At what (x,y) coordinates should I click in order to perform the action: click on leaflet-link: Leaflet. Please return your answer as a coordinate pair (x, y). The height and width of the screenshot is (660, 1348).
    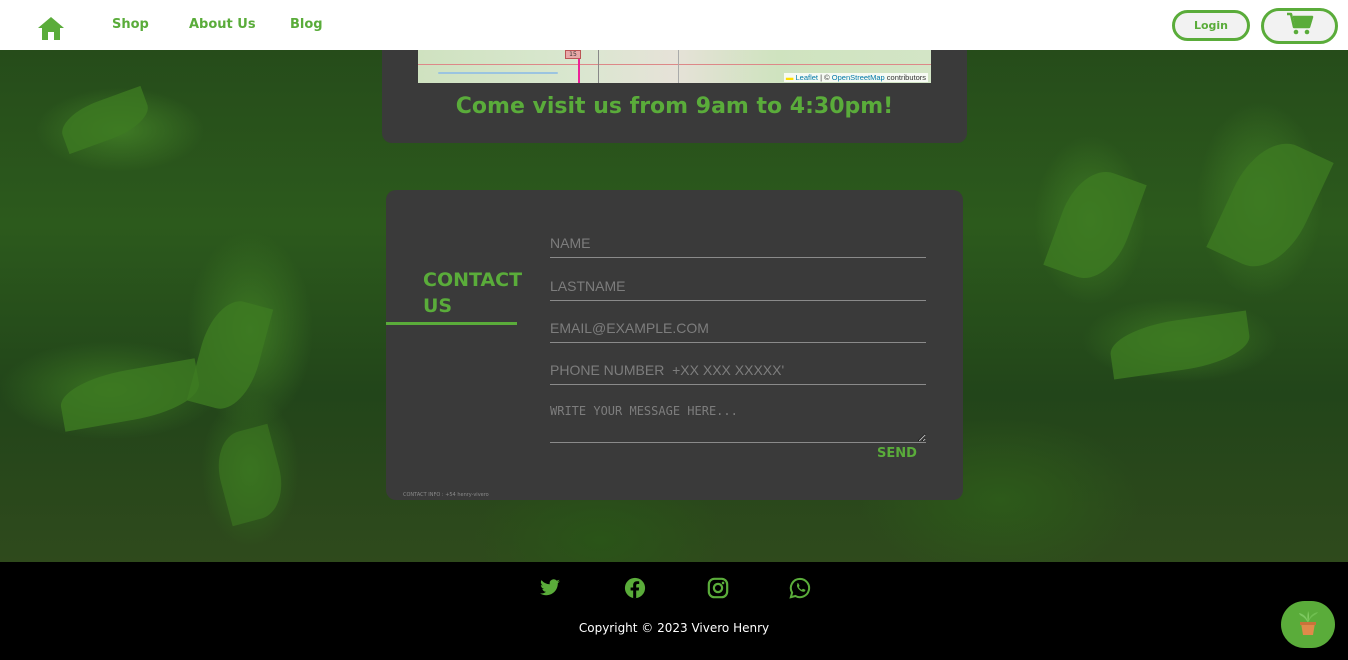
    Looking at the image, I should click on (807, 77).